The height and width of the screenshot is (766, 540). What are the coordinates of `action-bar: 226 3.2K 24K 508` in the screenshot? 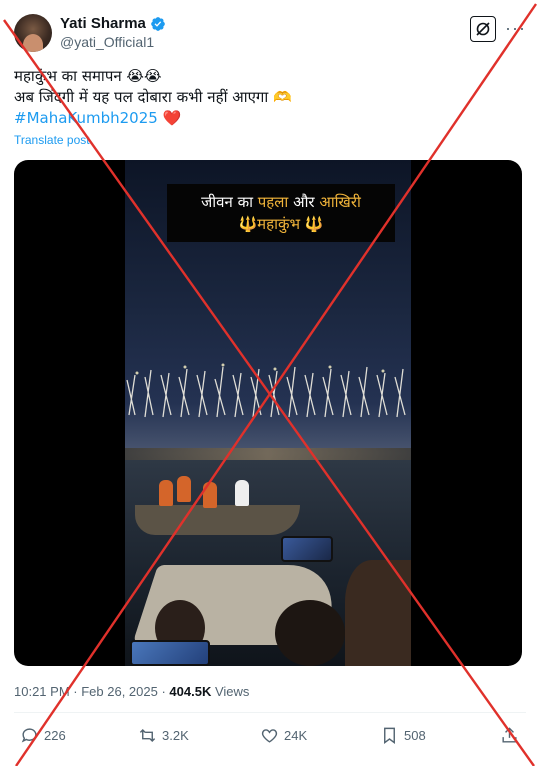 It's located at (270, 737).